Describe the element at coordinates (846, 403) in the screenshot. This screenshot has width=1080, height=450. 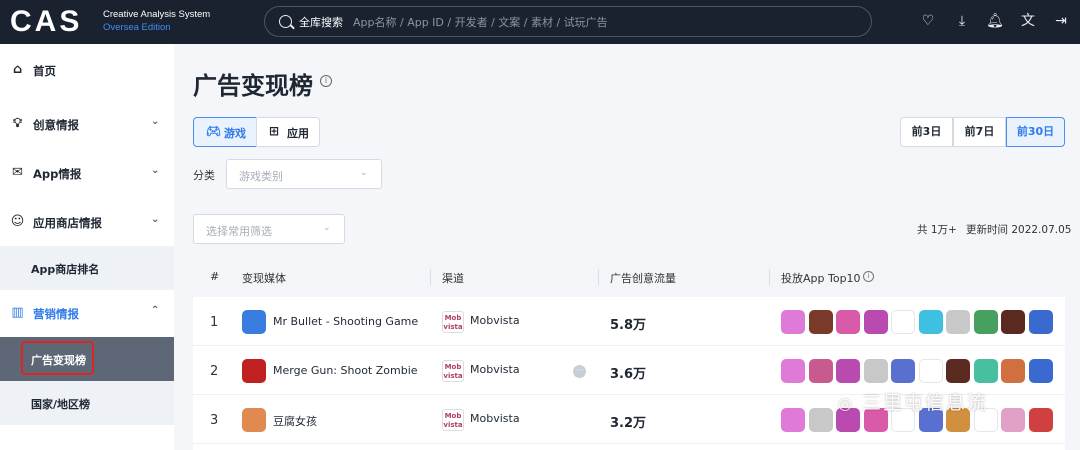
I see `wechat-icon: ◎` at that location.